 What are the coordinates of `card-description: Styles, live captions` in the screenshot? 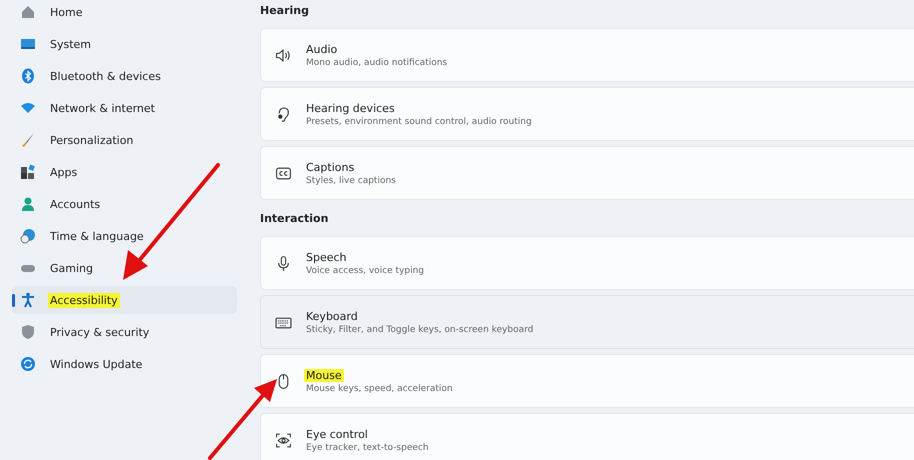 It's located at (351, 181).